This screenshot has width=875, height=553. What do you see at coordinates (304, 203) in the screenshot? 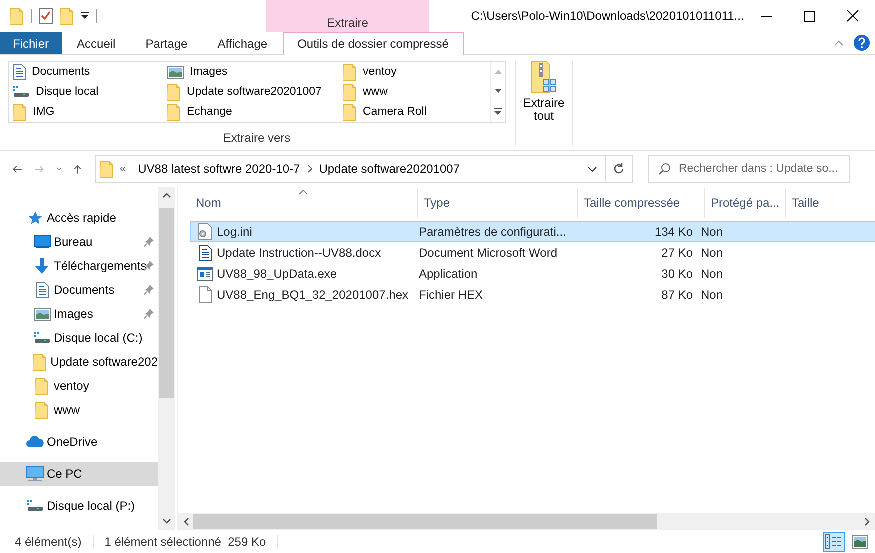
I see `column-header: Nom` at bounding box center [304, 203].